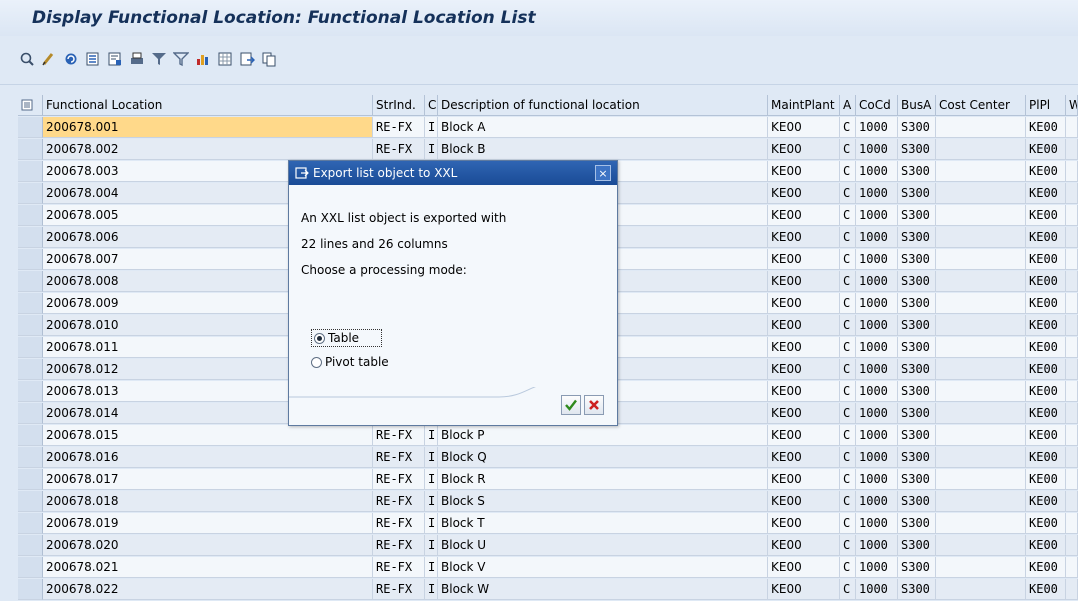 This screenshot has width=1078, height=601. What do you see at coordinates (431, 105) in the screenshot?
I see `column-header: C` at bounding box center [431, 105].